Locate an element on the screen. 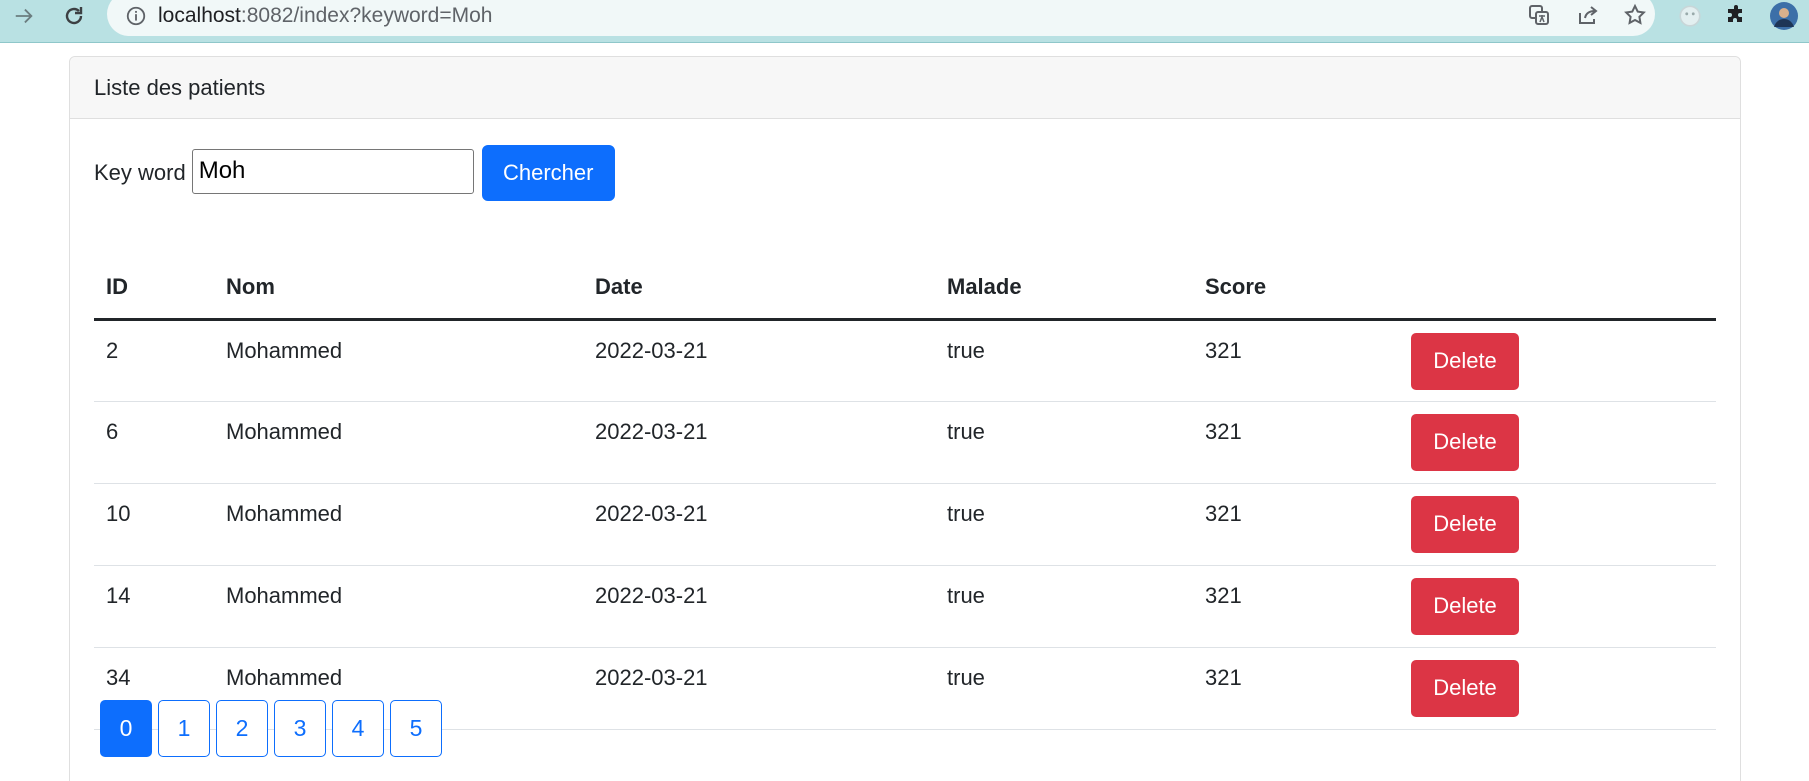 The width and height of the screenshot is (1809, 781). url-text: localhost:8082/index?keyword=Moh is located at coordinates (325, 16).